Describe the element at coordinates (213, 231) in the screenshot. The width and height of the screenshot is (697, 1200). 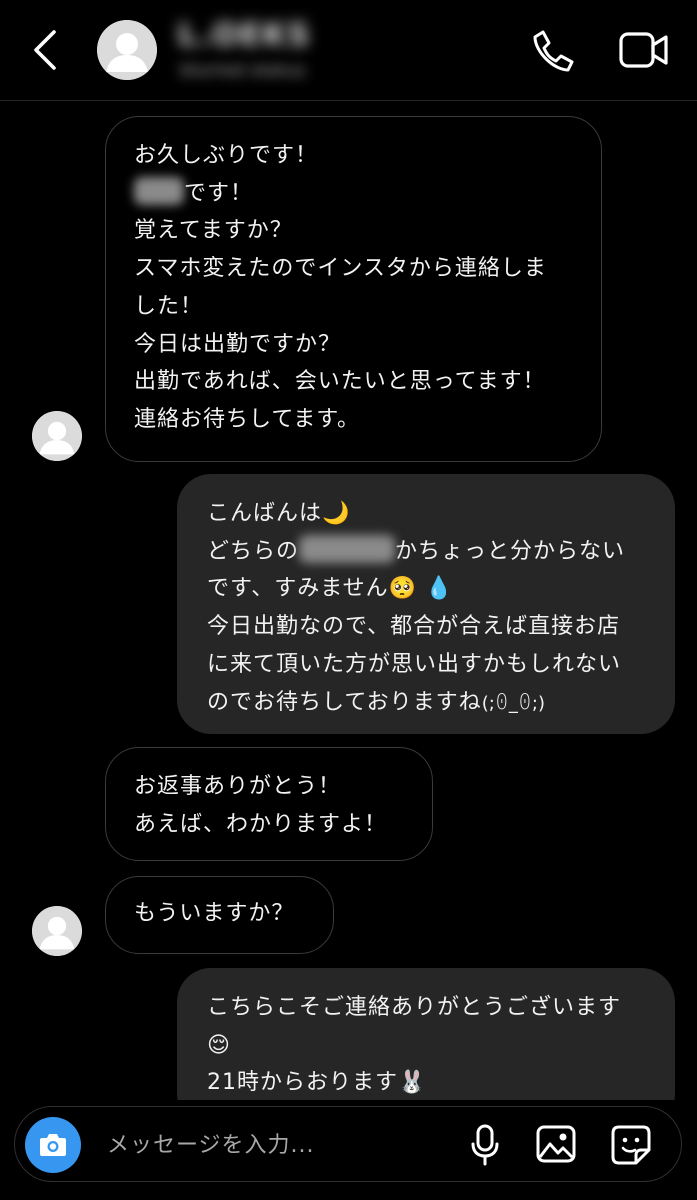
I see `message-line: 覚えてますか？` at that location.